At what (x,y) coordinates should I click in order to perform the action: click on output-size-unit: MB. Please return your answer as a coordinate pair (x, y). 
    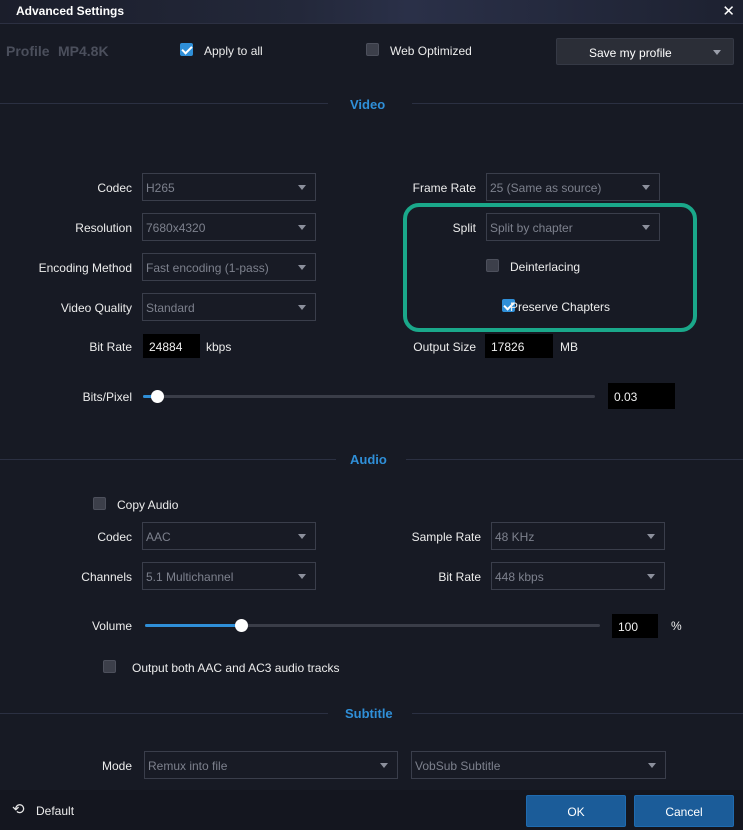
    Looking at the image, I should click on (569, 347).